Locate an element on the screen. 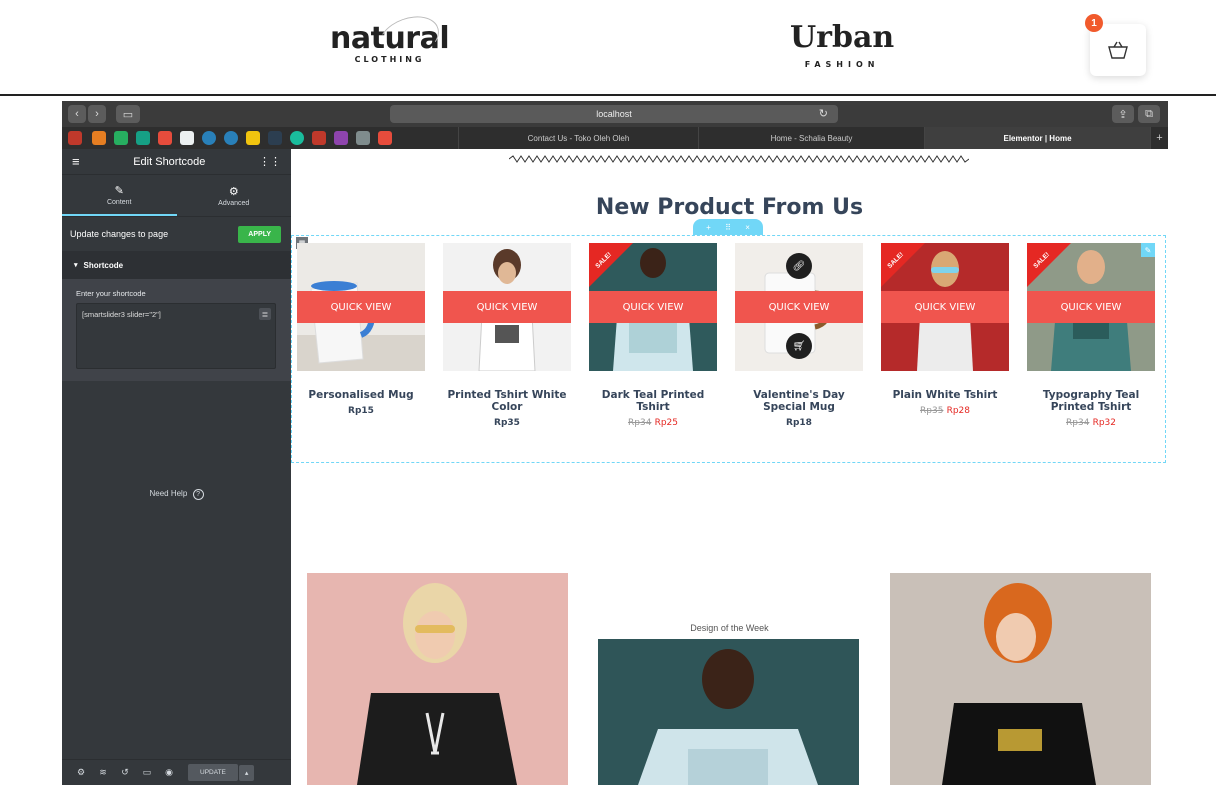  product-name: Printed Tshirt White Color is located at coordinates (507, 401).